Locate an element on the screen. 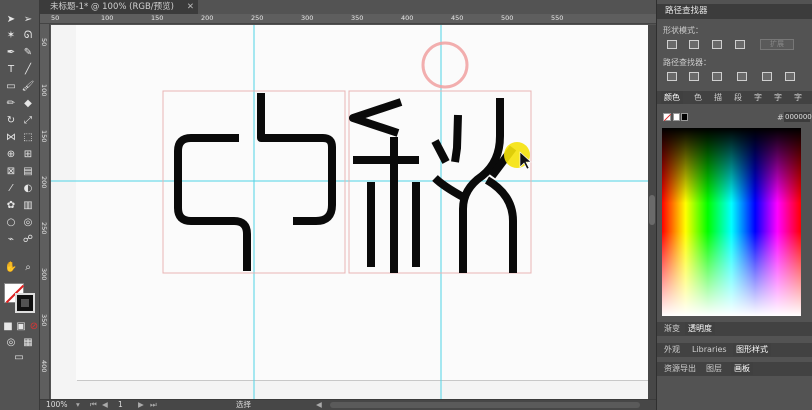  perspective-icon: ⊞ is located at coordinates (28, 155).